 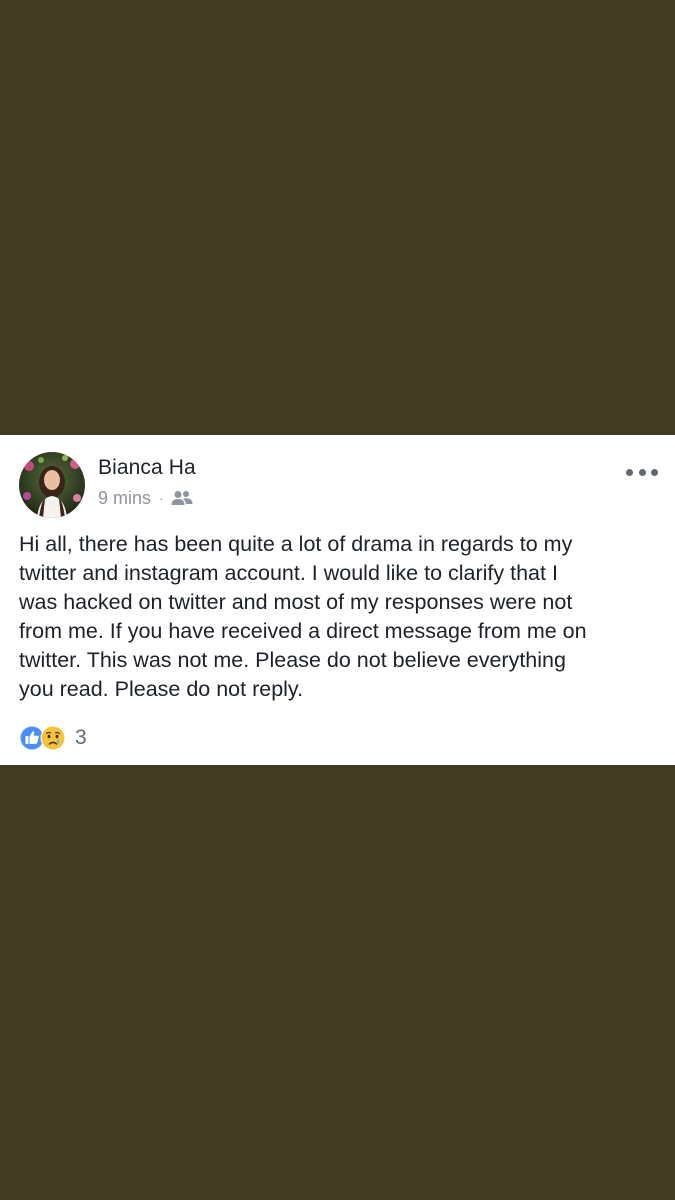 I want to click on friends-icon, so click(x=182, y=498).